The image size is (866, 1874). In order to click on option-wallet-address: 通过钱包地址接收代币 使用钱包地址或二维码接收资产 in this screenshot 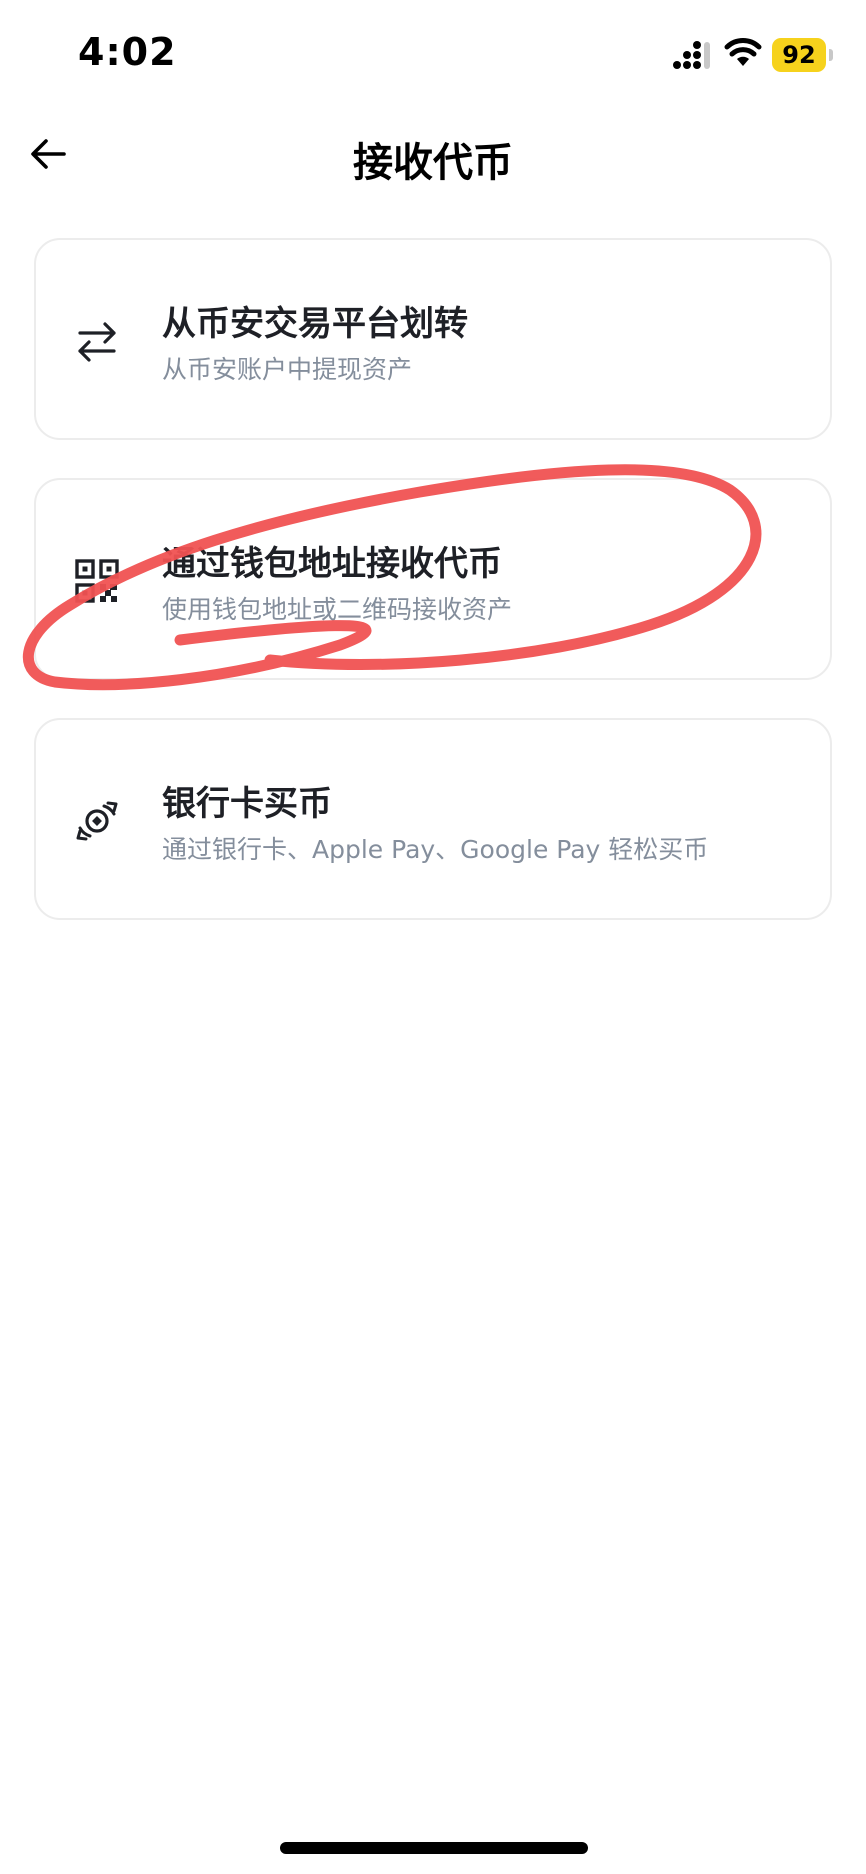, I will do `click(433, 579)`.